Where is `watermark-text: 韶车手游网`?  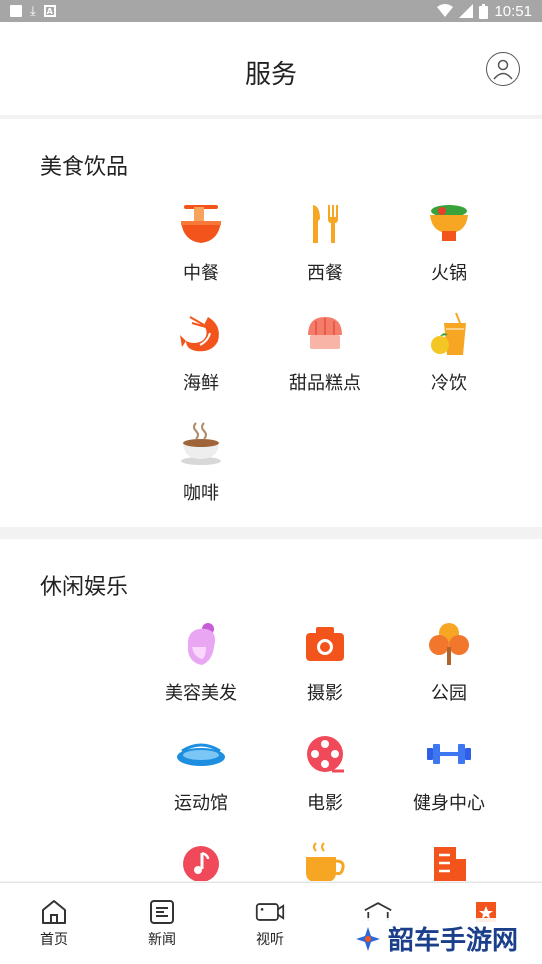
watermark-text: 韶车手游网 is located at coordinates (453, 941).